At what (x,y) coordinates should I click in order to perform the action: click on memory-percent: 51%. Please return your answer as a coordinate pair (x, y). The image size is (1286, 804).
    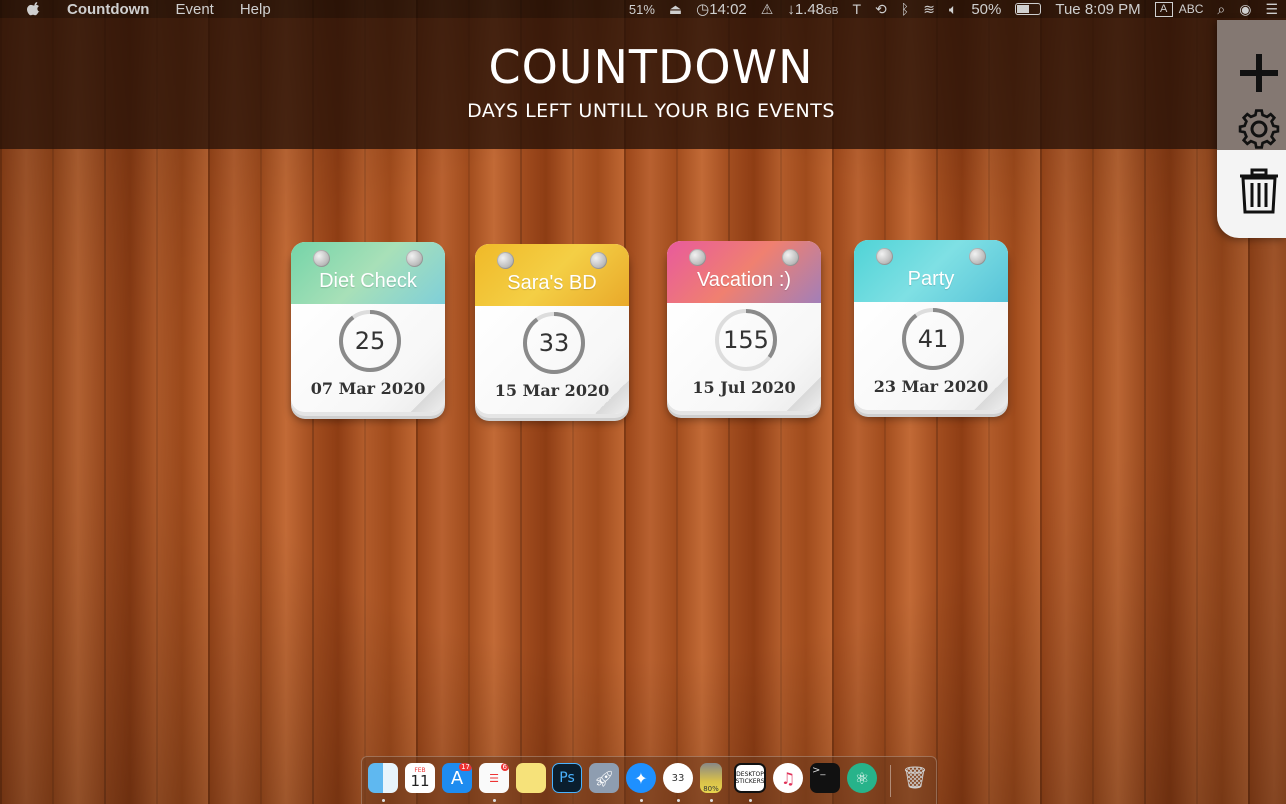
    Looking at the image, I should click on (641, 9).